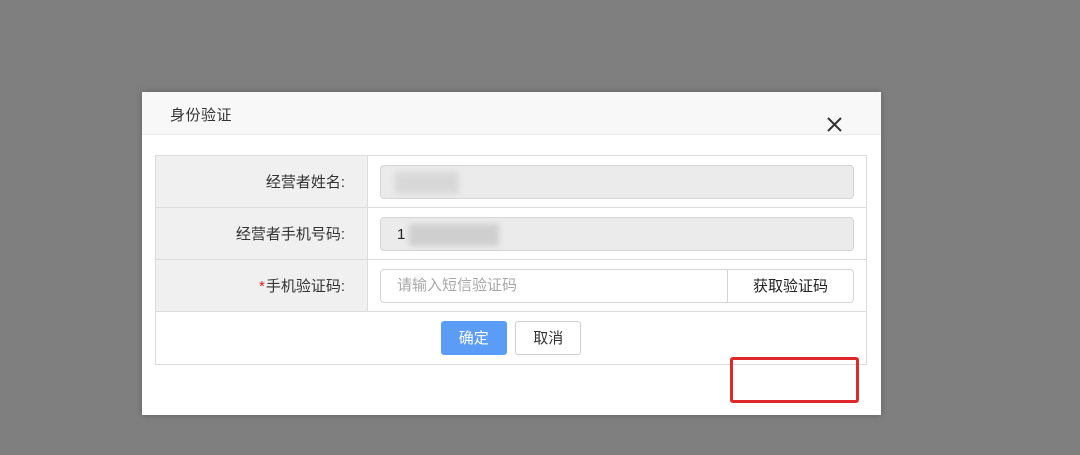  What do you see at coordinates (511, 113) in the screenshot?
I see `dialog-header: 身份验证` at bounding box center [511, 113].